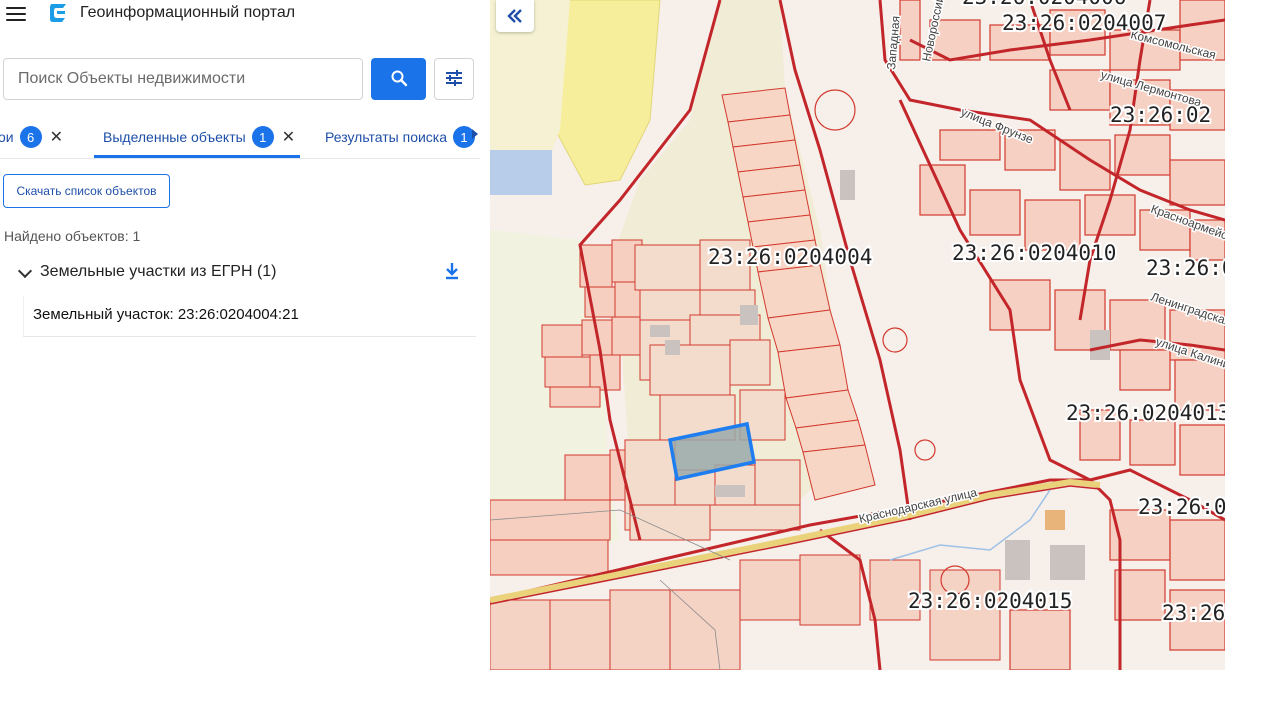  Describe the element at coordinates (1034, 253) in the screenshot. I see `quarter-label: 23:26:0204010` at that location.